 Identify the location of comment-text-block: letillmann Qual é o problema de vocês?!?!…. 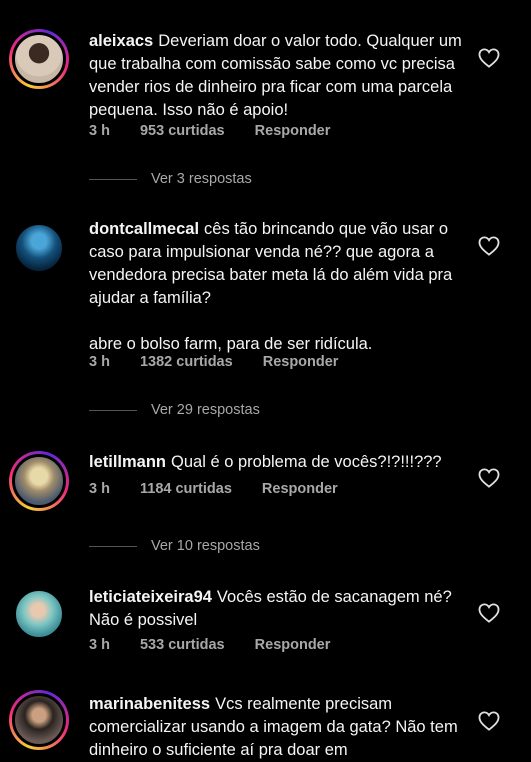
(279, 462).